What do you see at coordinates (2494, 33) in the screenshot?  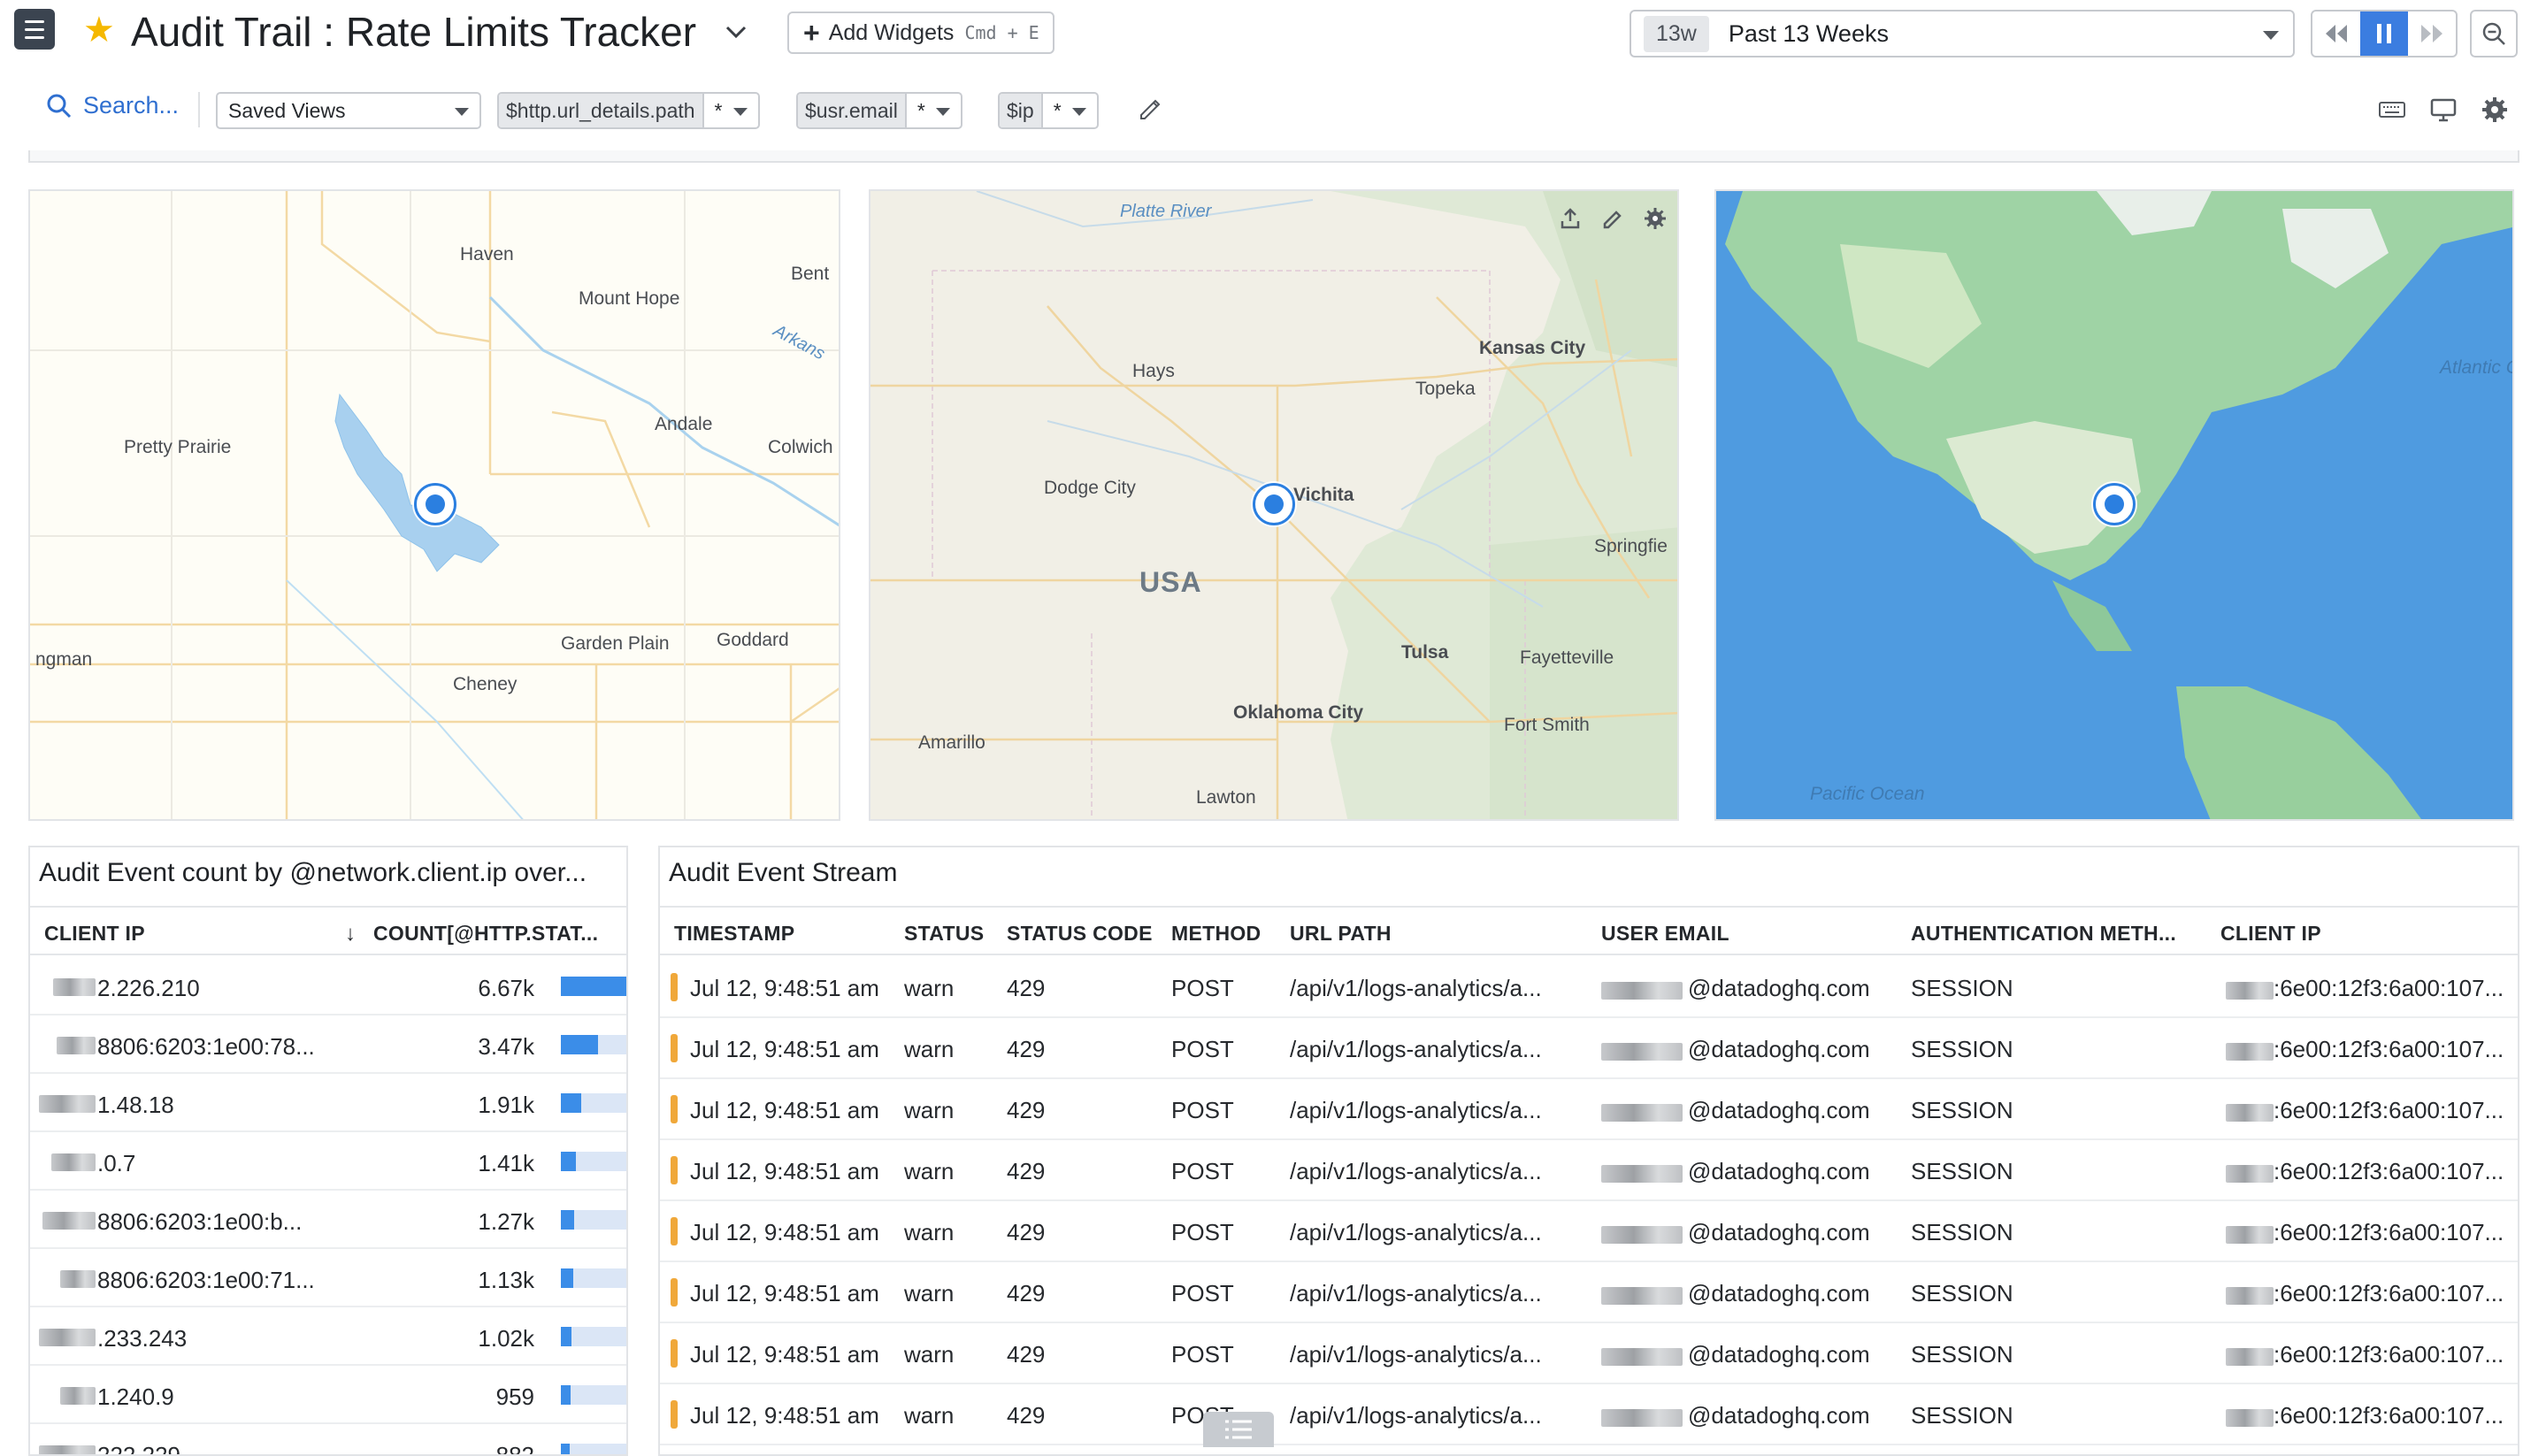 I see `zoom-out-icon` at bounding box center [2494, 33].